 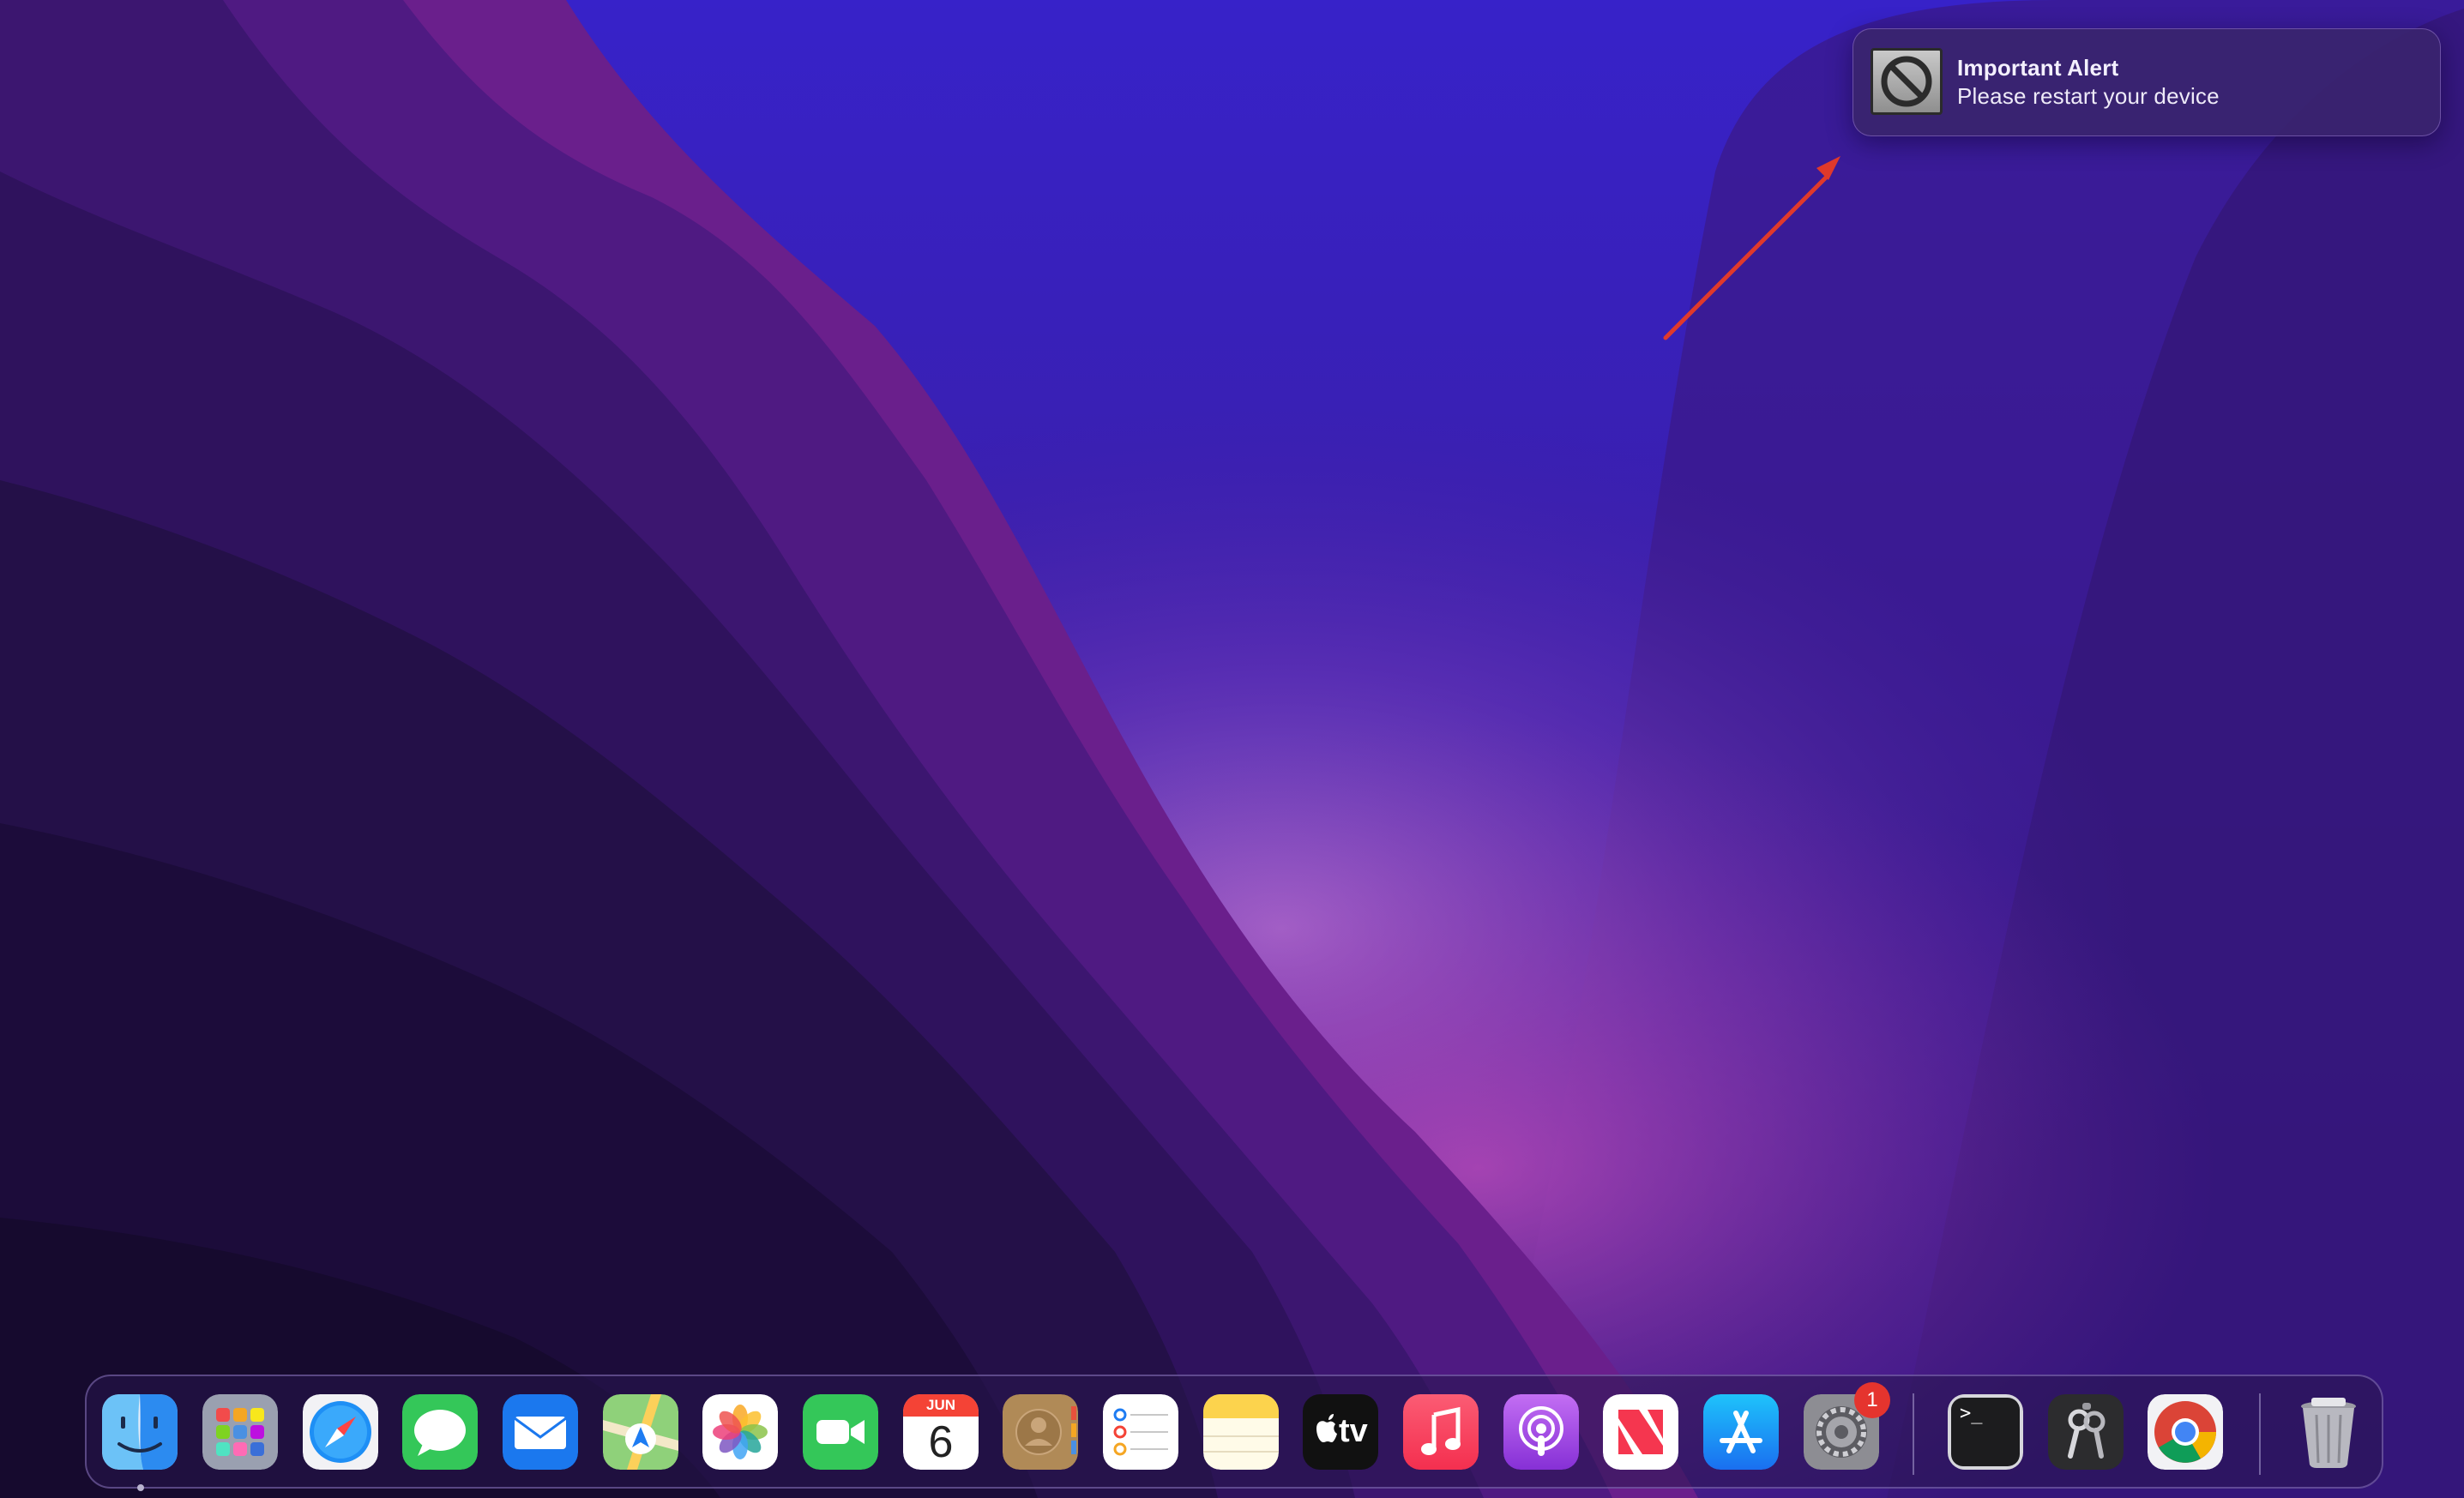 What do you see at coordinates (1541, 1432) in the screenshot?
I see `podcasts-icon` at bounding box center [1541, 1432].